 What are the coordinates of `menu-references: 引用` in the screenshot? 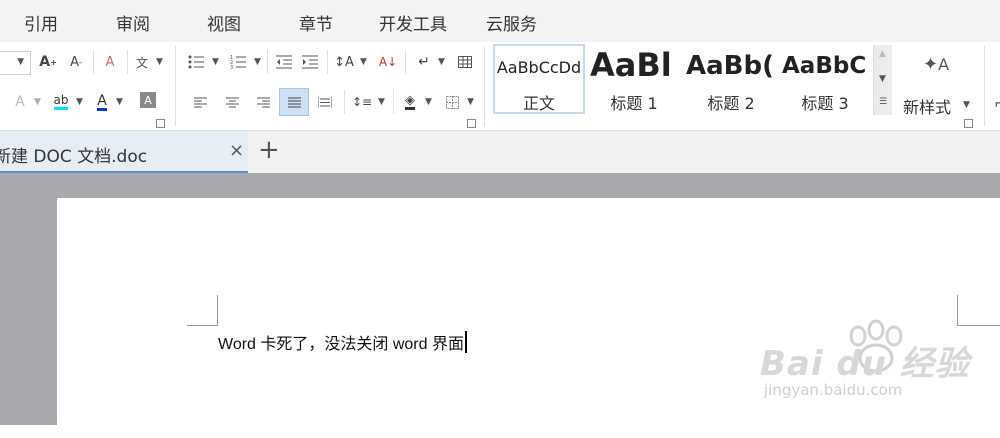 It's located at (41, 22).